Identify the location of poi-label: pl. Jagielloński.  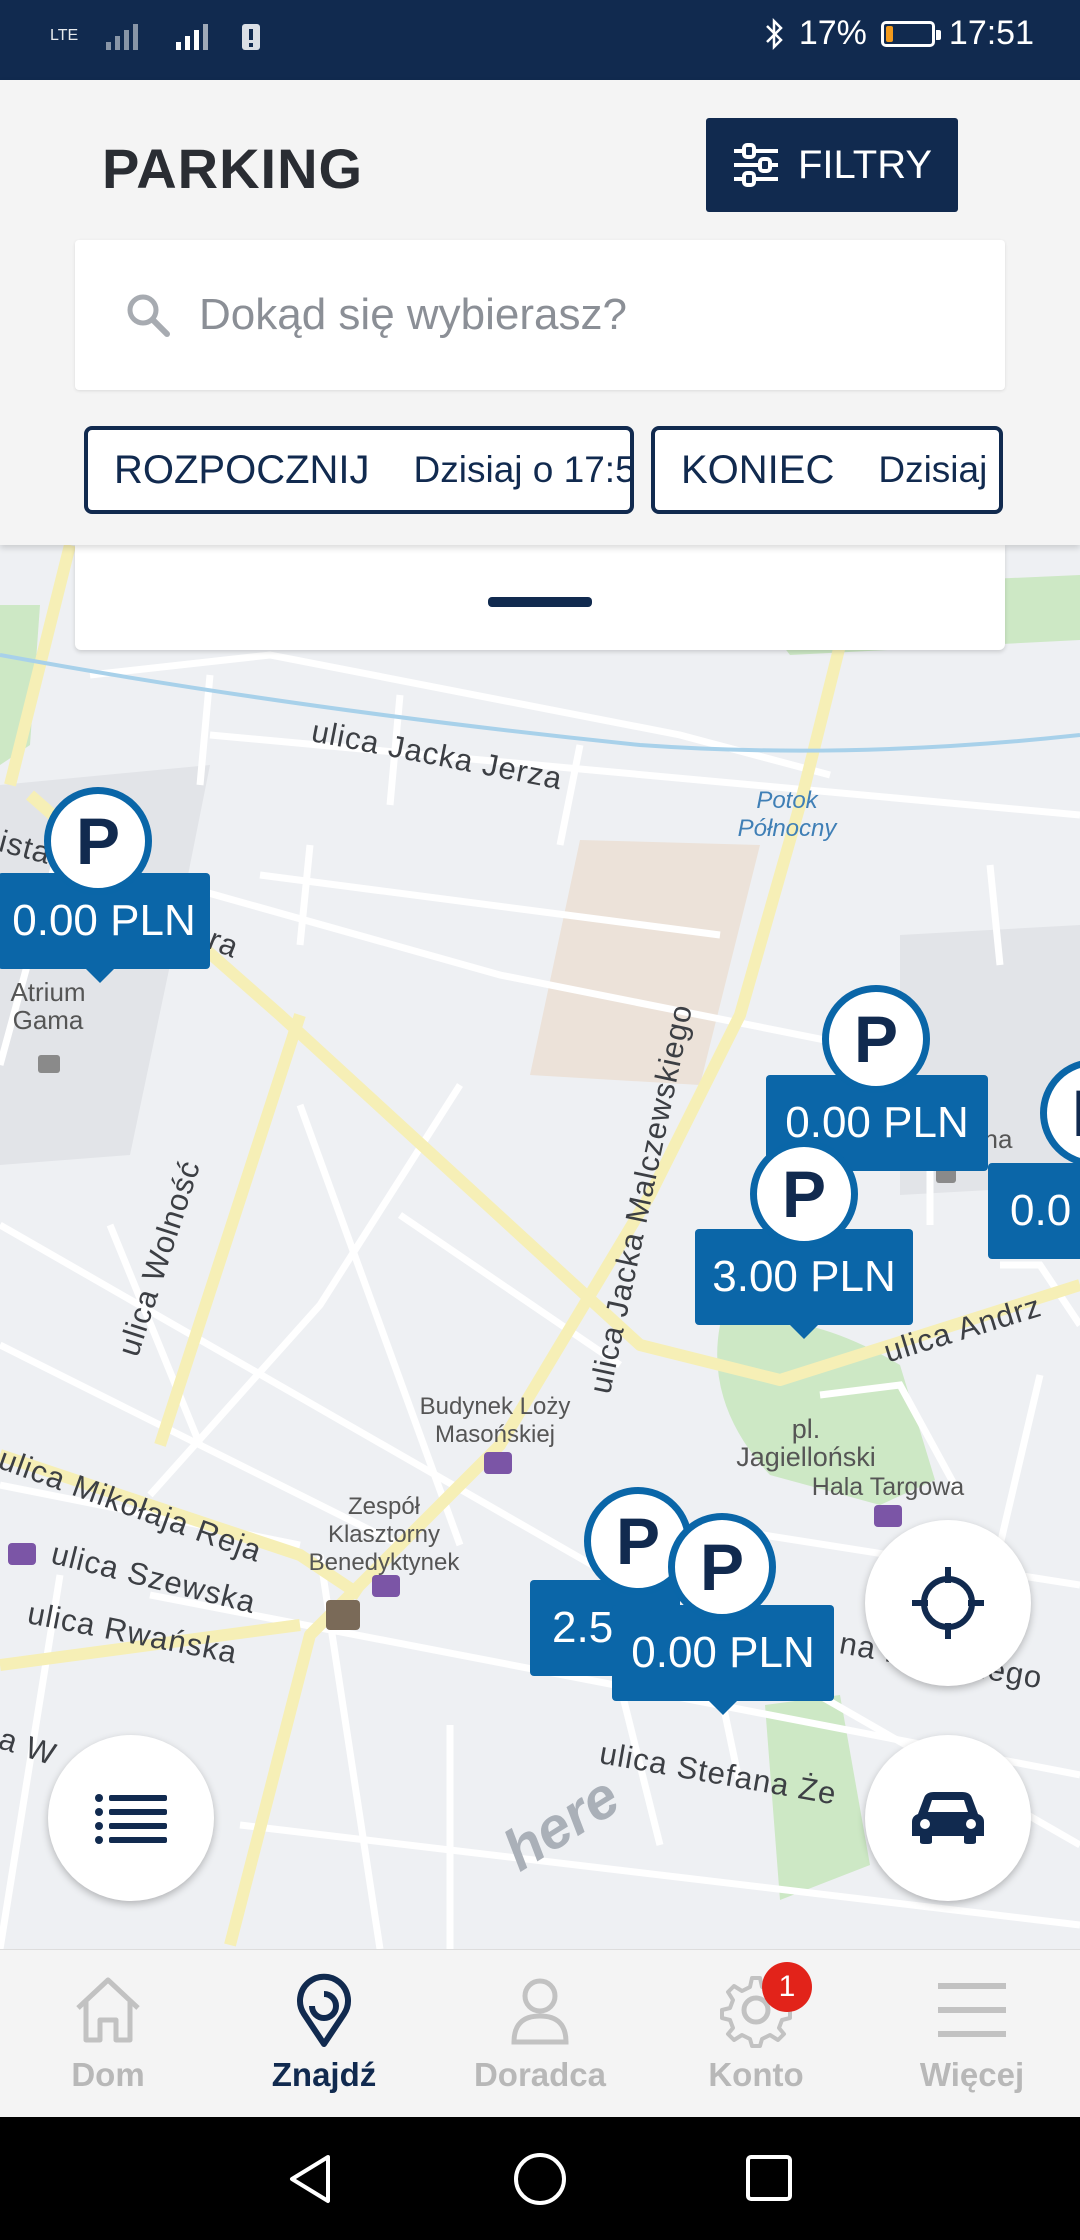
(806, 1443).